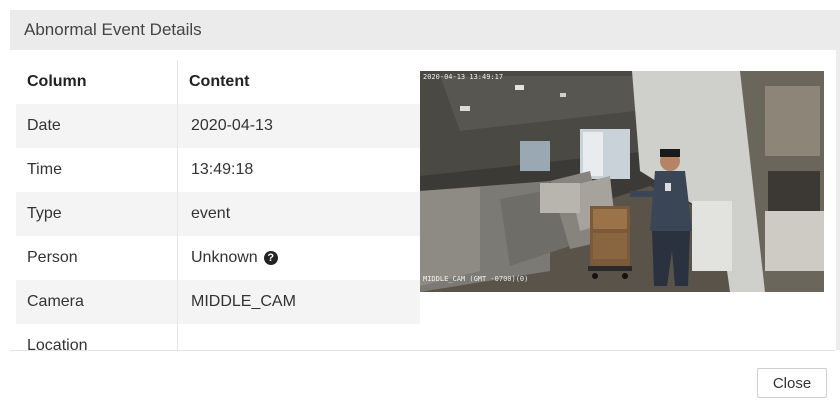  Describe the element at coordinates (475, 279) in the screenshot. I see `snapshot-camera-label: MIDDLE_CAM (GMT -0700)(0)` at that location.